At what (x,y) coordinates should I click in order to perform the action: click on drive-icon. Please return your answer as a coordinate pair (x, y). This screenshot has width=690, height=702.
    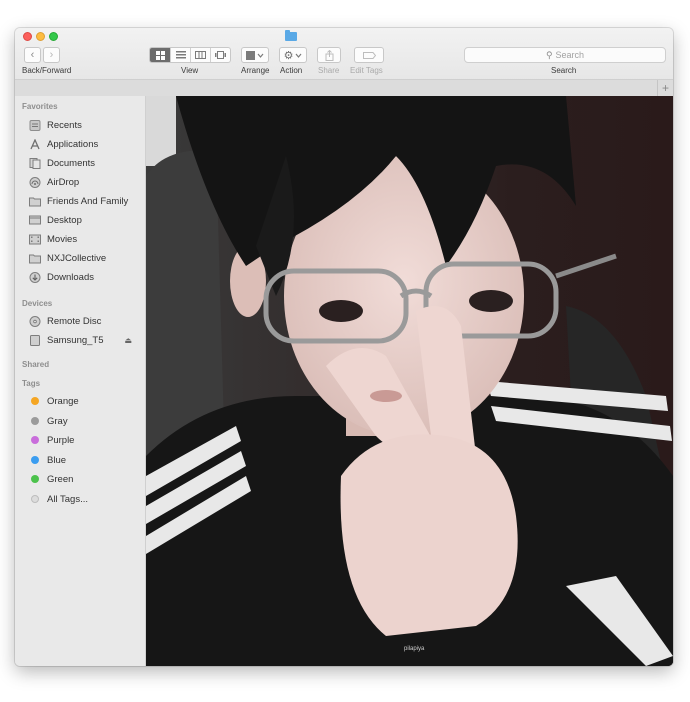
    Looking at the image, I should click on (35, 340).